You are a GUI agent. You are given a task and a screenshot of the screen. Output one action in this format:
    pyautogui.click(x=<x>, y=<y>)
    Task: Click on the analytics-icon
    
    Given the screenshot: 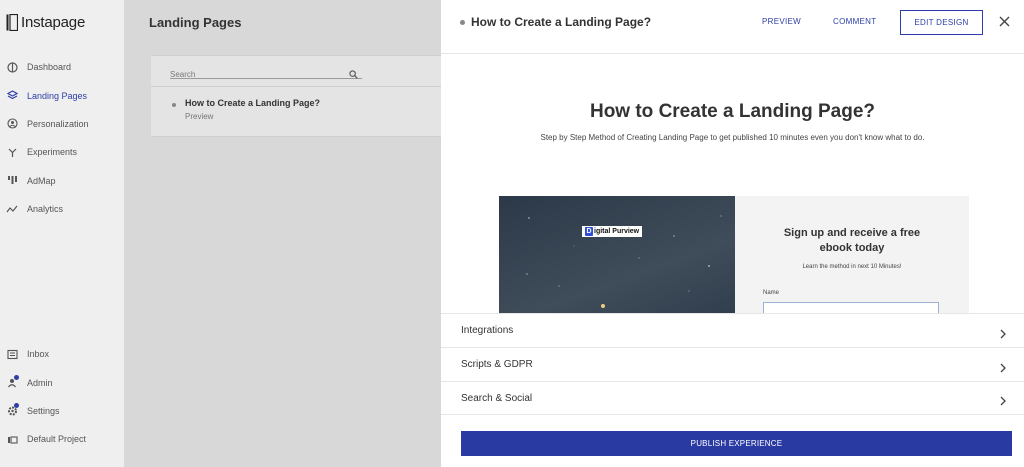 What is the action you would take?
    pyautogui.click(x=12, y=209)
    